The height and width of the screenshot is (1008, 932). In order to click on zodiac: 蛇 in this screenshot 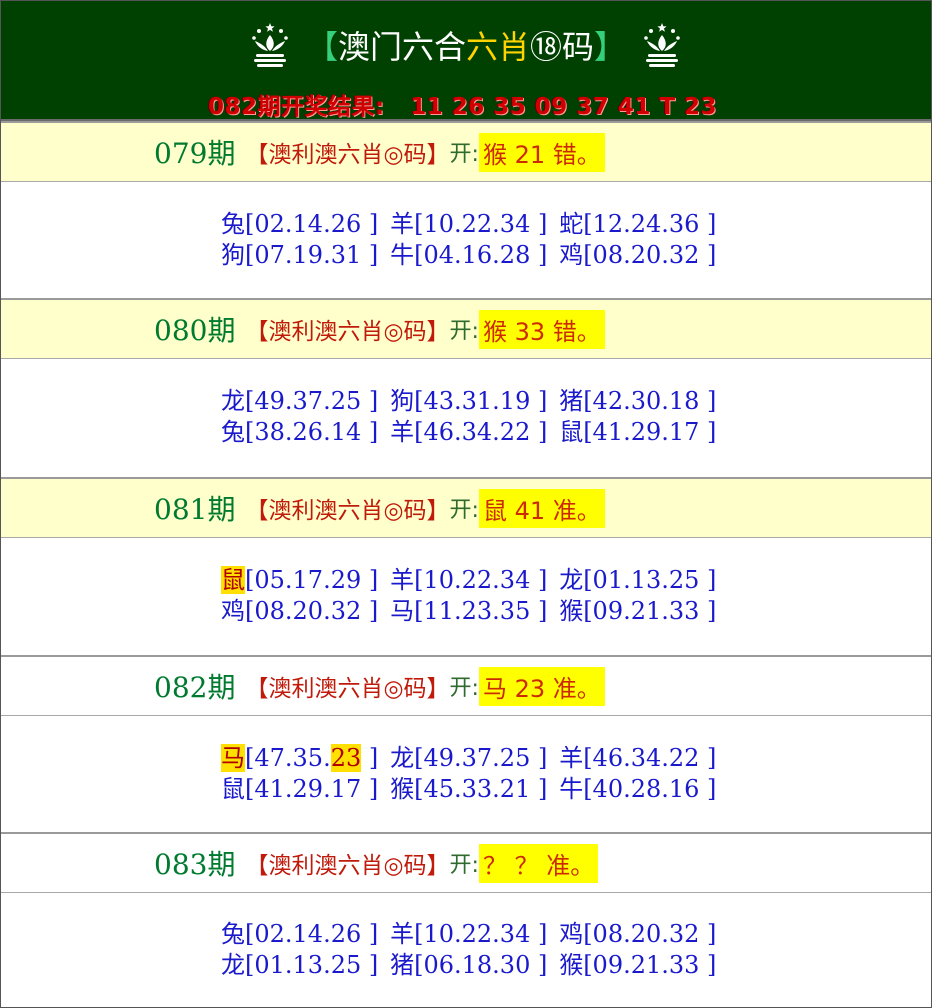, I will do `click(571, 224)`.